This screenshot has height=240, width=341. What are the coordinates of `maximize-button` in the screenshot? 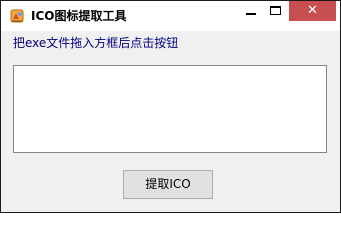 It's located at (276, 12).